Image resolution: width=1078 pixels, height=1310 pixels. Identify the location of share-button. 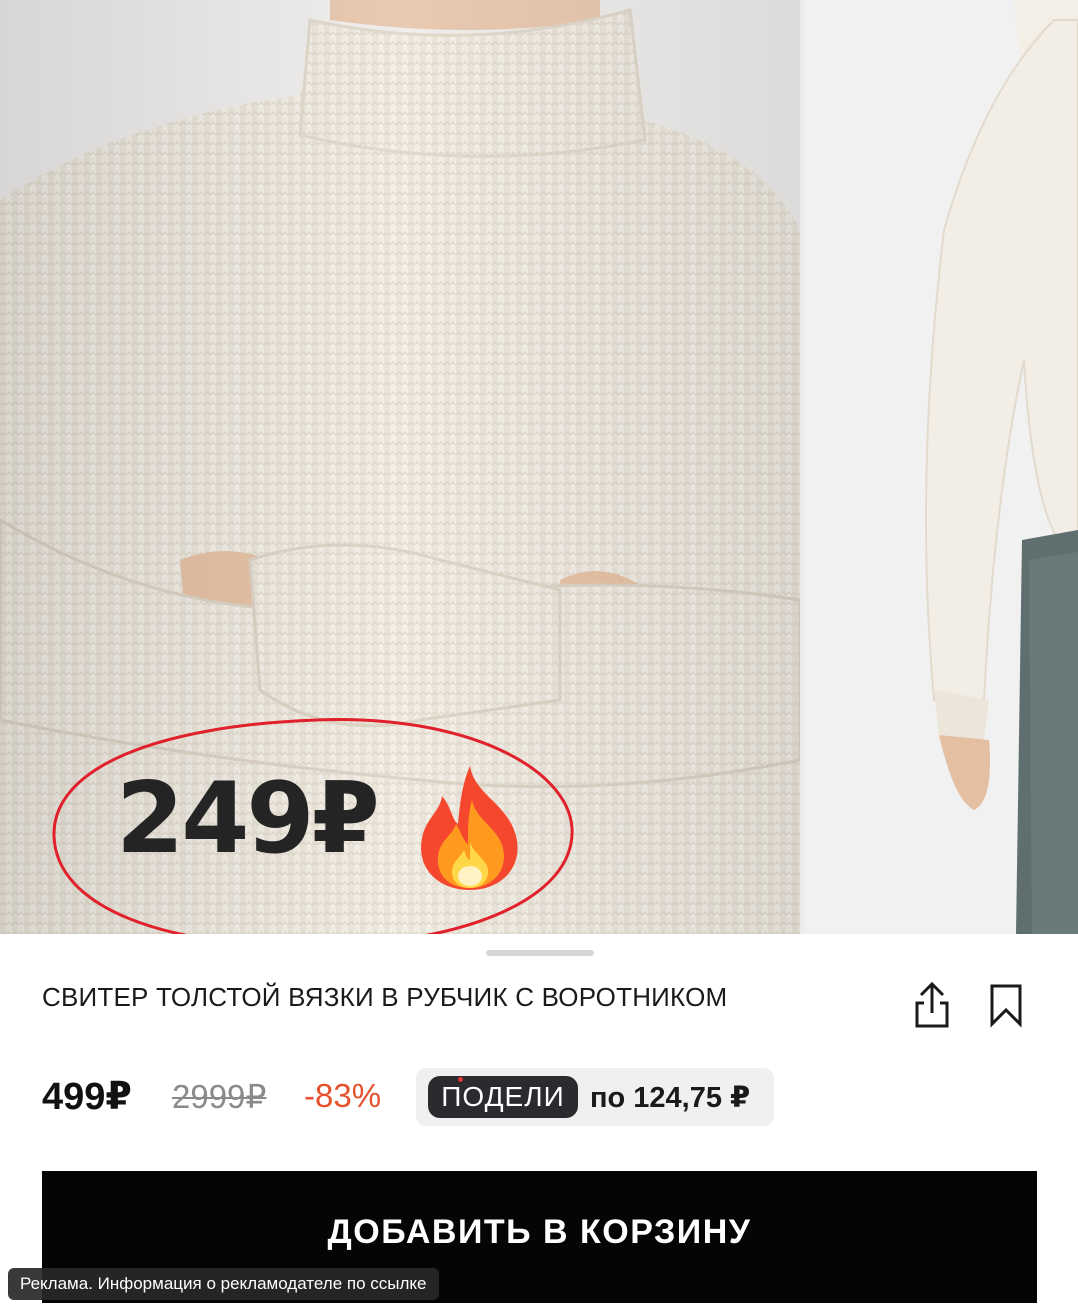
(932, 1005).